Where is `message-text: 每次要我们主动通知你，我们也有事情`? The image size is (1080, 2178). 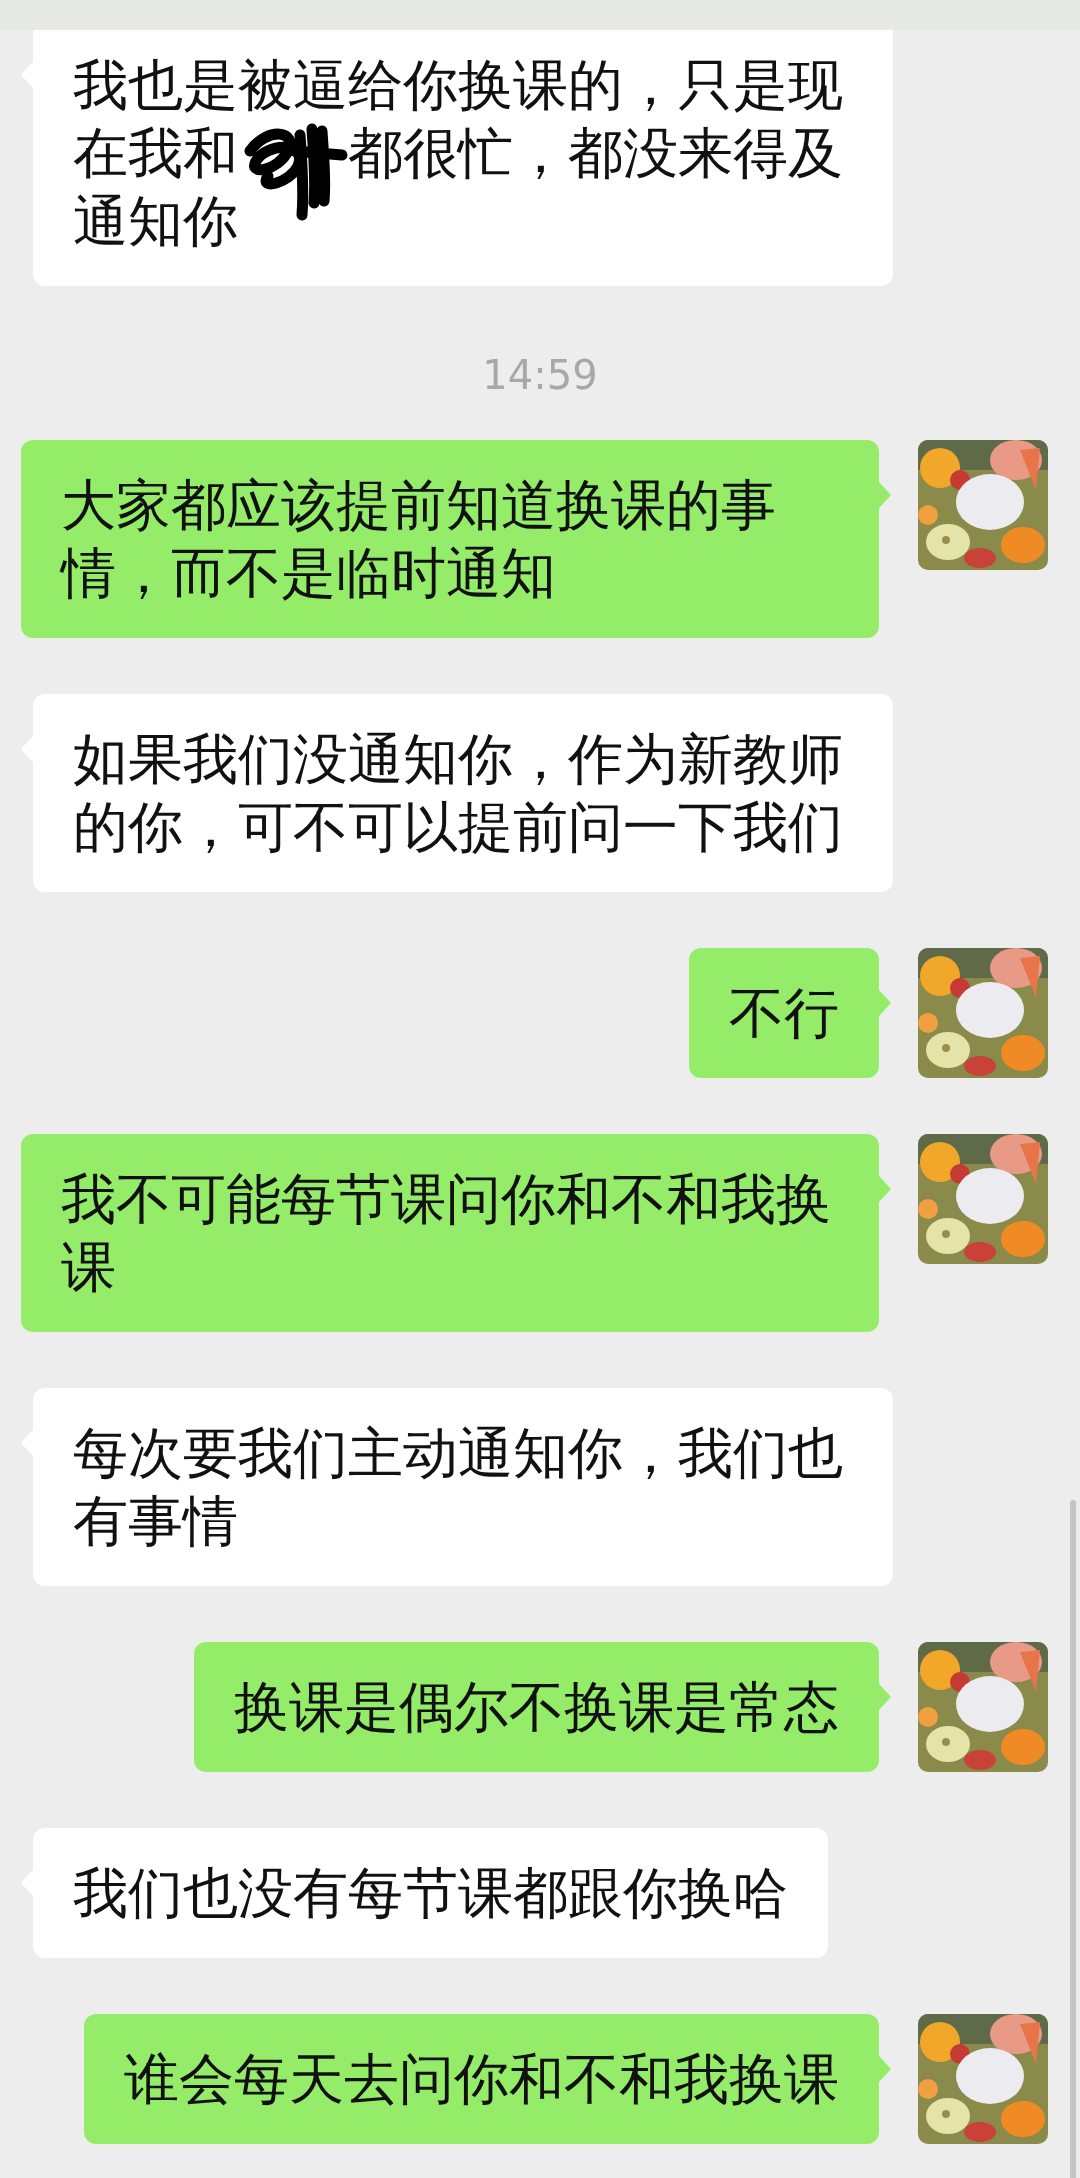 message-text: 每次要我们主动通知你，我们也有事情 is located at coordinates (458, 1487).